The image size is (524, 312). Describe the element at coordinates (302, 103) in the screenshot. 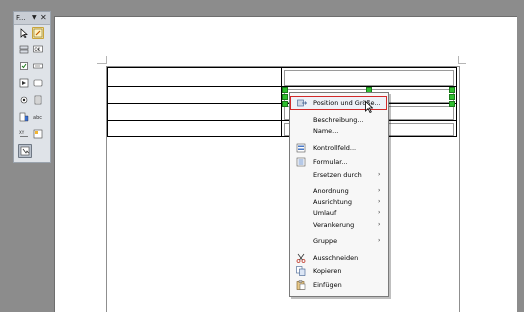

I see `position-size-icon` at that location.